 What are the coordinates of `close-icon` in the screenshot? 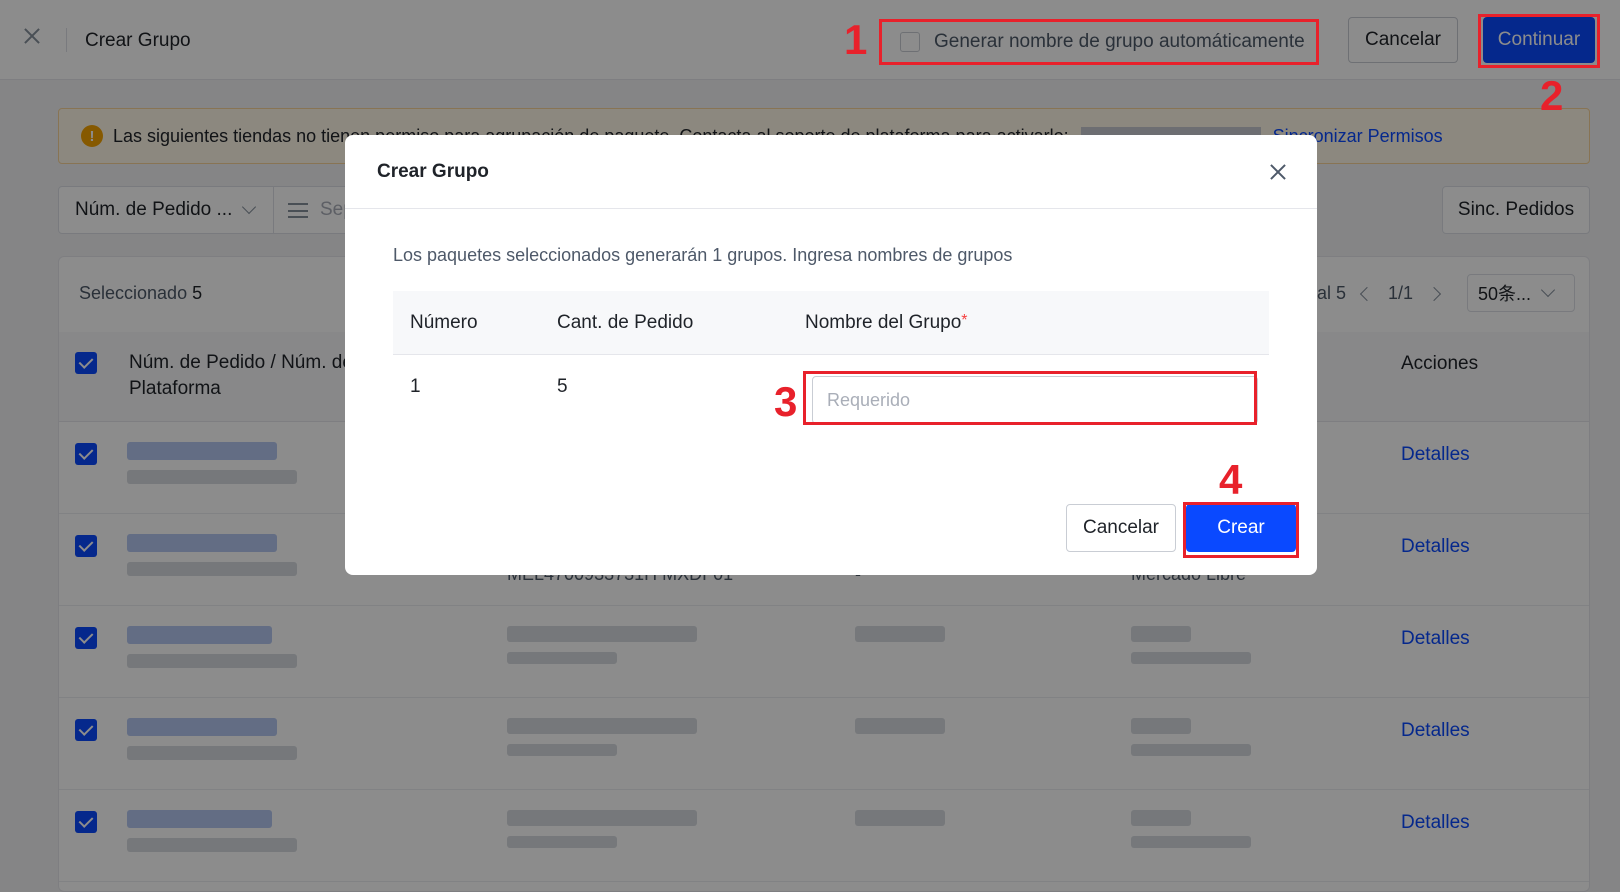 It's located at (1278, 172).